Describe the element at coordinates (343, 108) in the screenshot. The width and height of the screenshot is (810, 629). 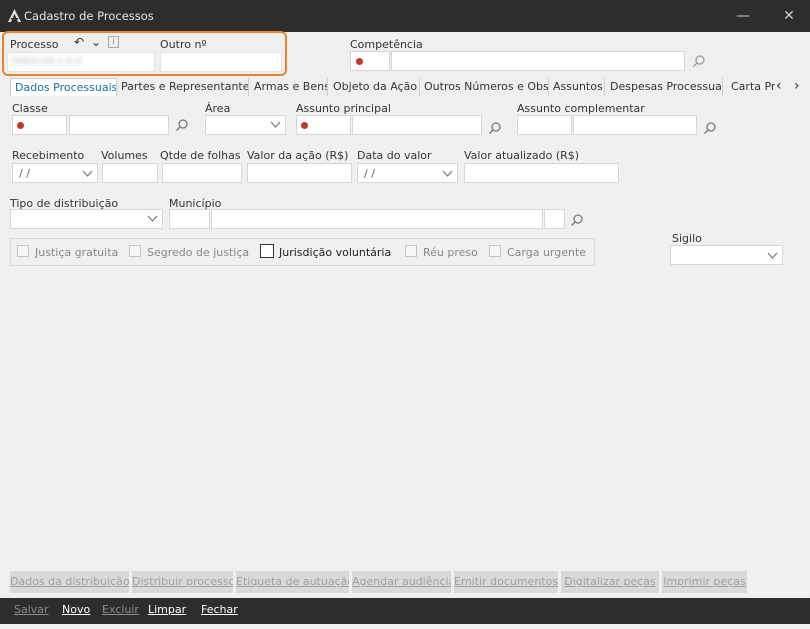
I see `assunto-principal-label: Assunto principal` at that location.